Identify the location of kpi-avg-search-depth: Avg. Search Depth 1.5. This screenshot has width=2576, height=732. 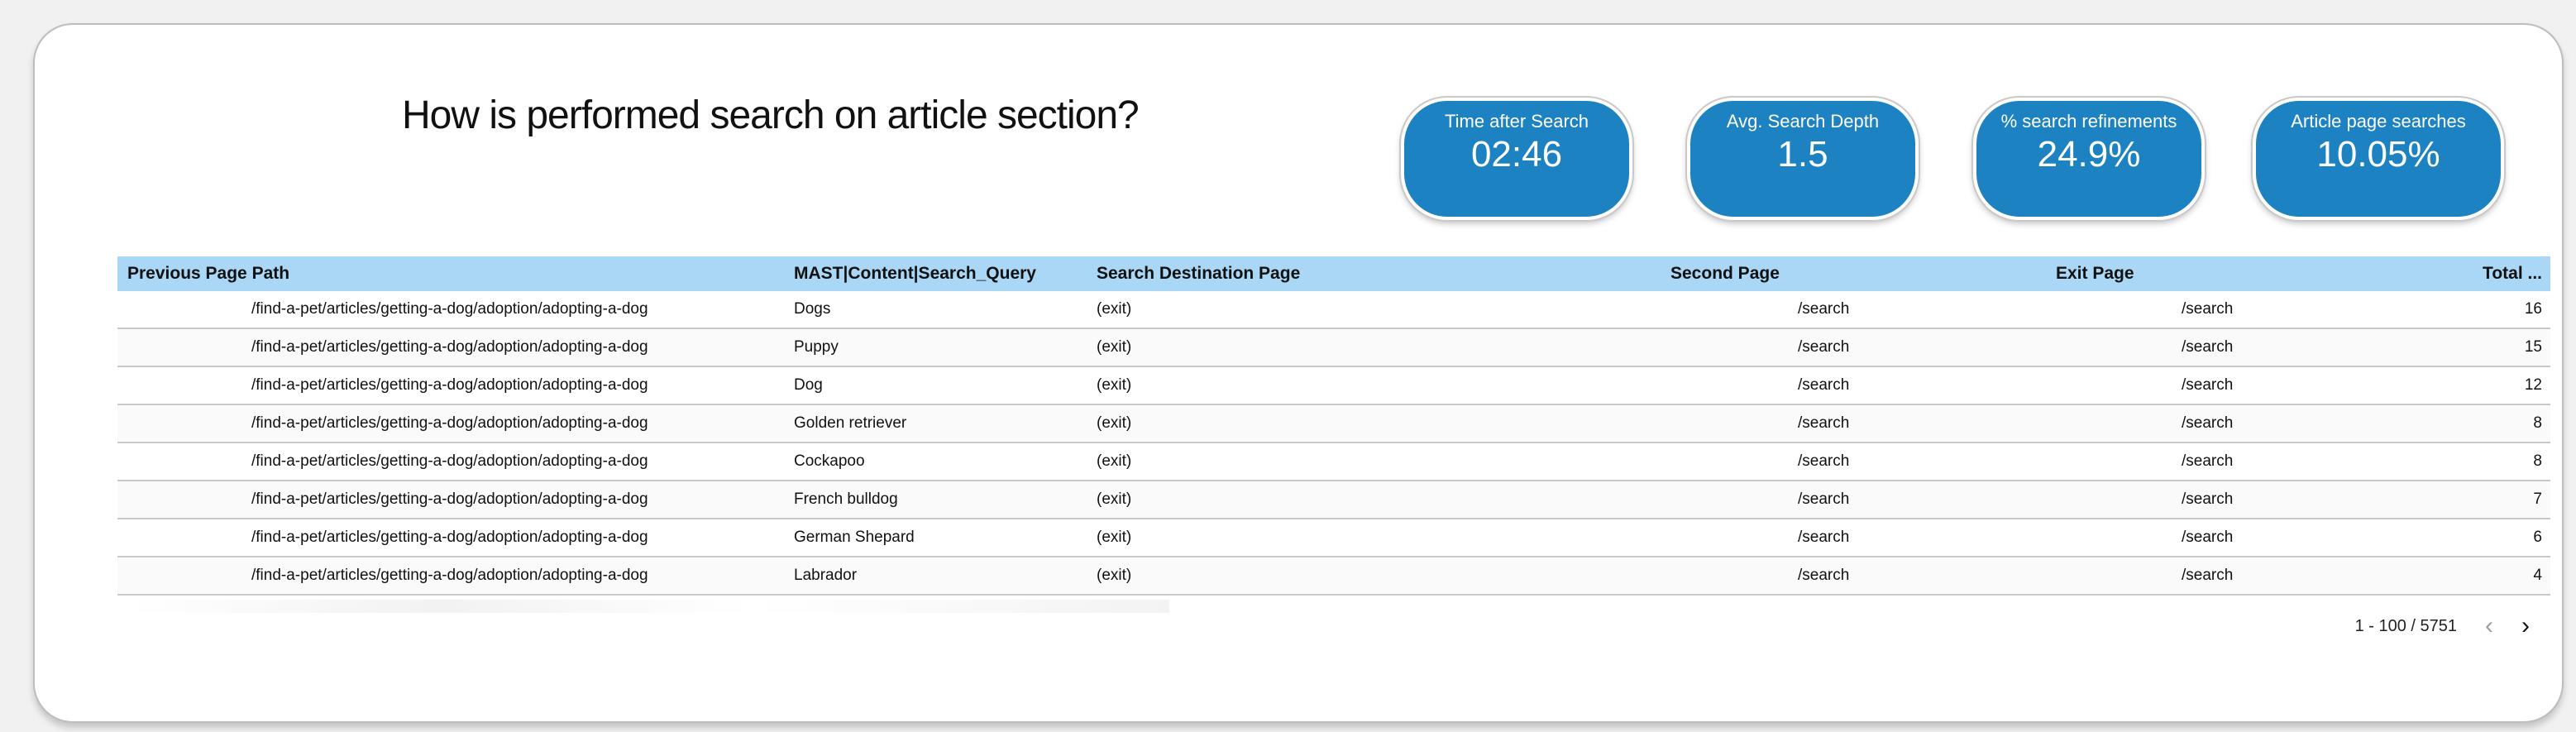
(1803, 159).